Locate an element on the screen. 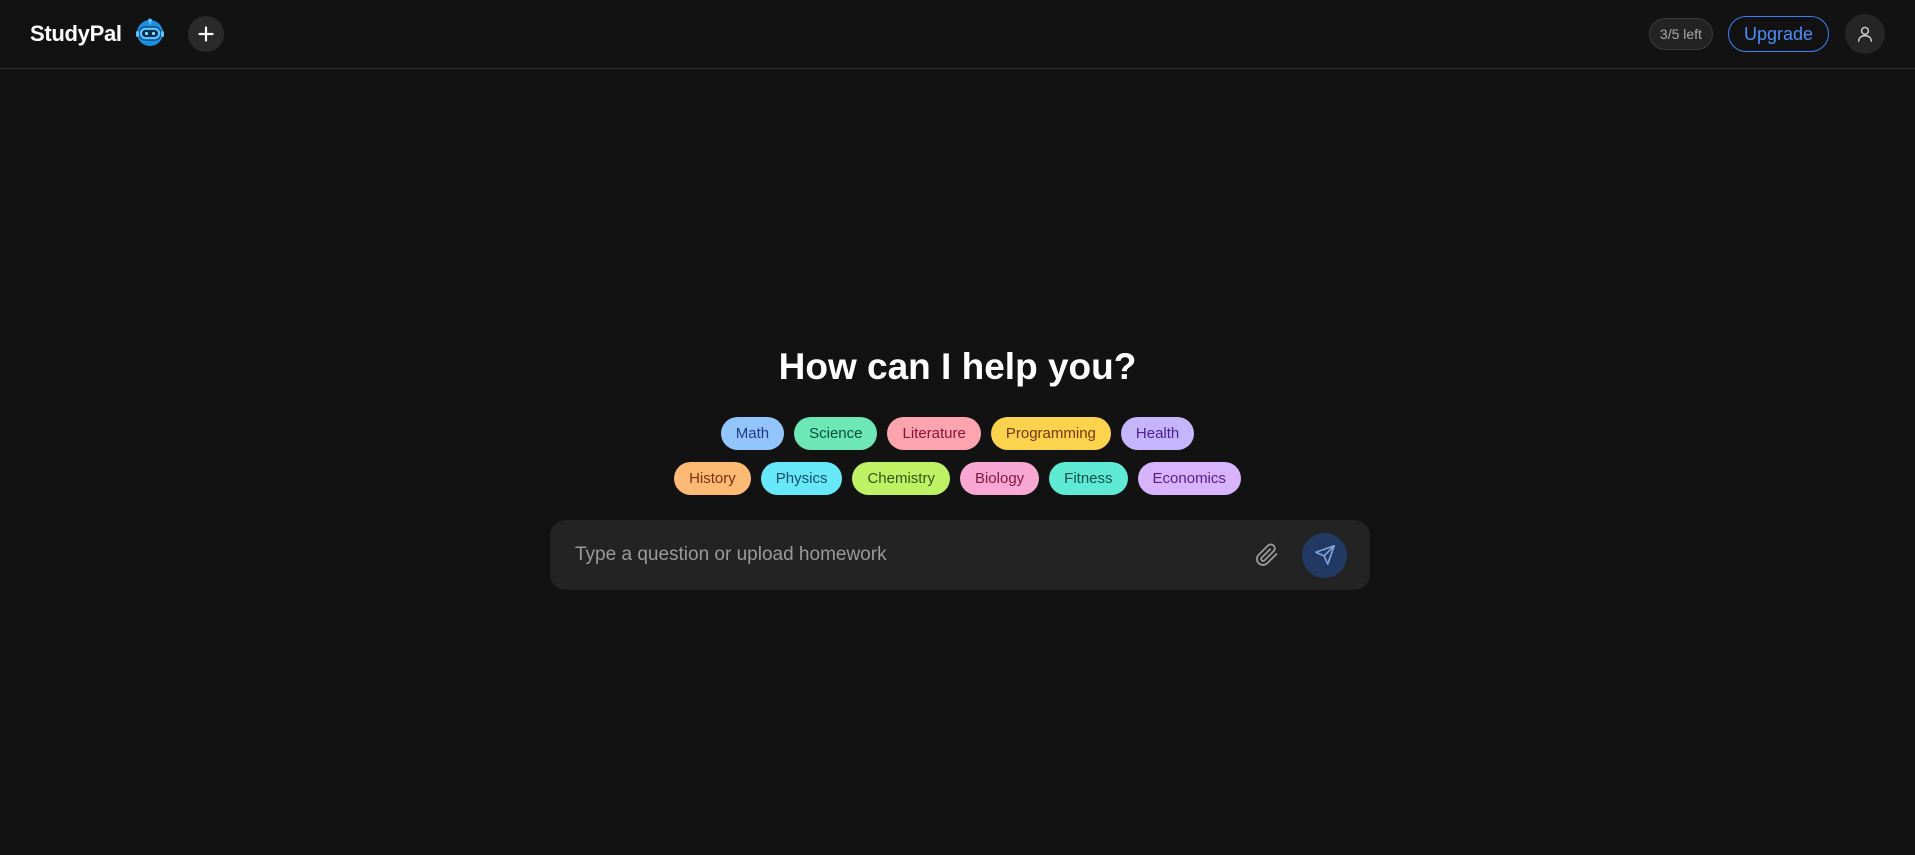 Image resolution: width=1915 pixels, height=855 pixels. header-actions: 3/5 left Upgrade is located at coordinates (1766, 34).